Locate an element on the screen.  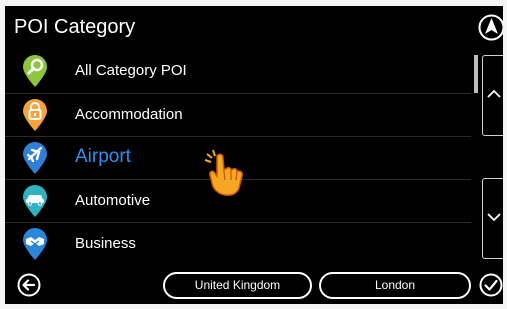
list-item-all-category-poi: All Category POI is located at coordinates (238, 71).